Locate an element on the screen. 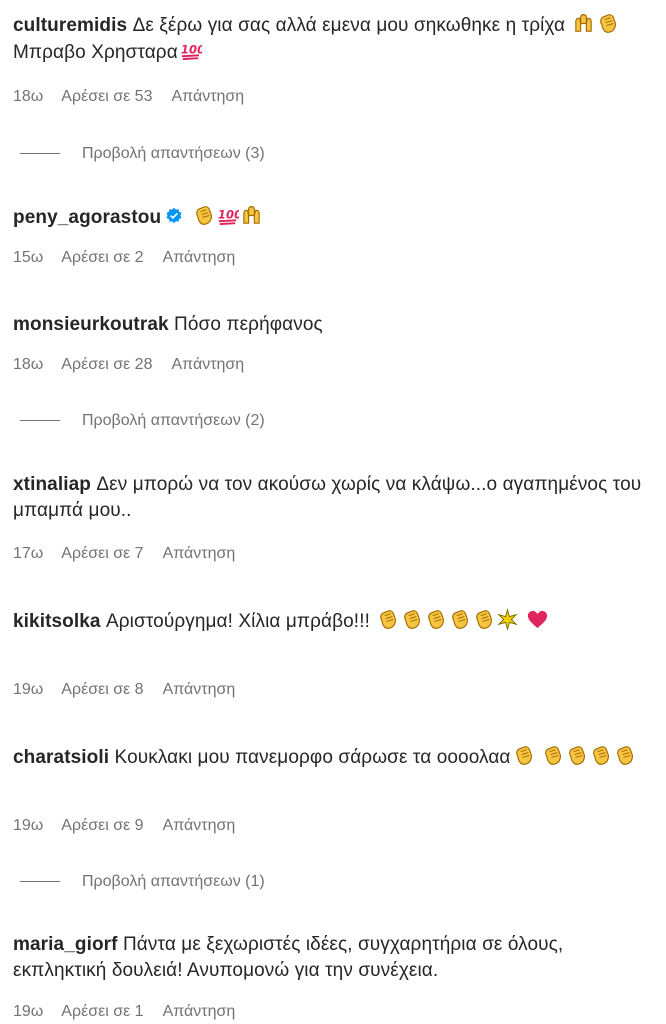 The image size is (666, 1024). view-replies-label: Προβολή απαντήσεων (3) is located at coordinates (173, 153).